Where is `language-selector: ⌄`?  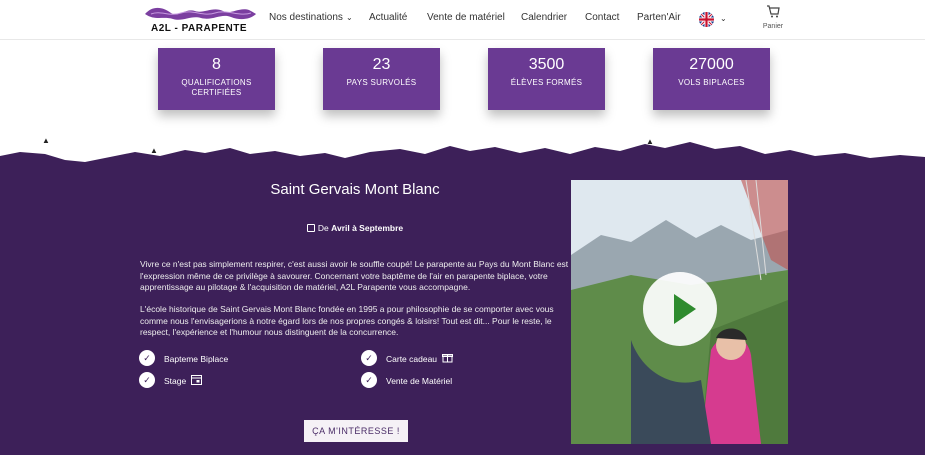 language-selector: ⌄ is located at coordinates (714, 20).